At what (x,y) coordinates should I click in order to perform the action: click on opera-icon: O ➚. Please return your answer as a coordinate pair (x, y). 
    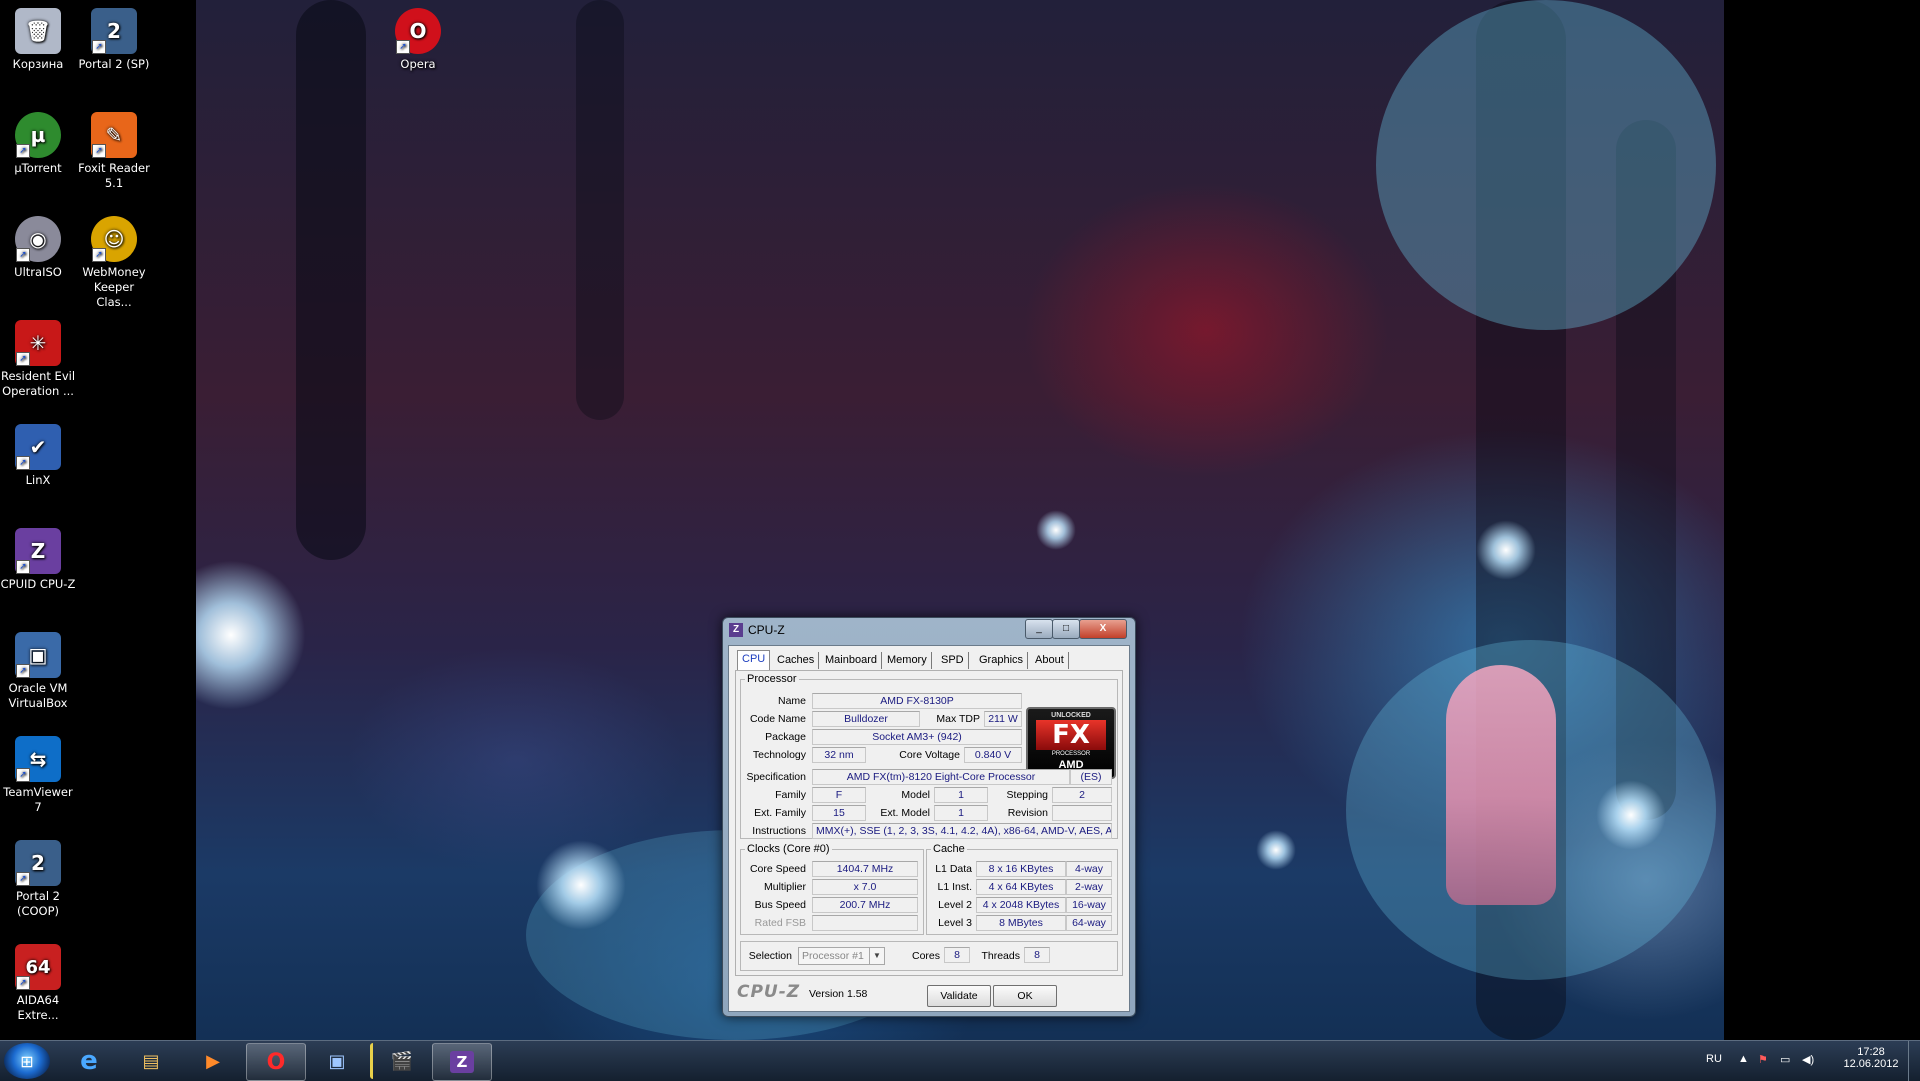
    Looking at the image, I should click on (418, 31).